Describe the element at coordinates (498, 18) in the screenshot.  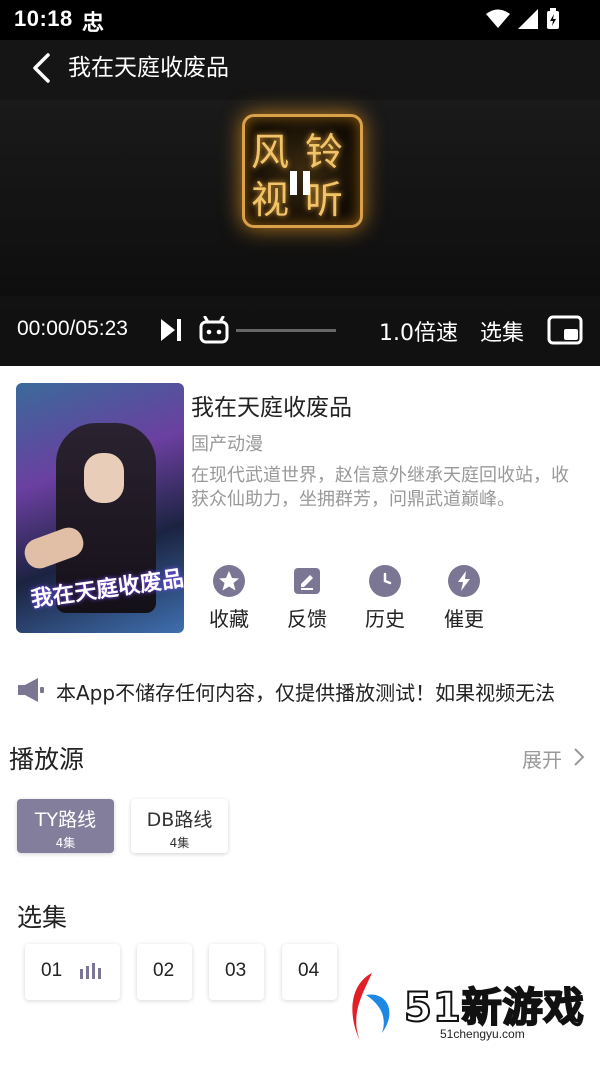
I see `wifi-icon` at that location.